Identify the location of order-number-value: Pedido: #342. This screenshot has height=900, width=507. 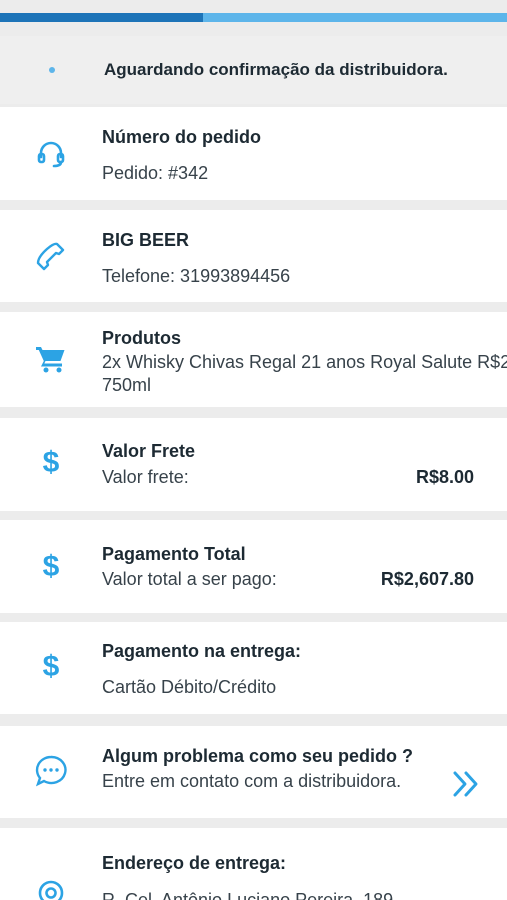
(155, 173).